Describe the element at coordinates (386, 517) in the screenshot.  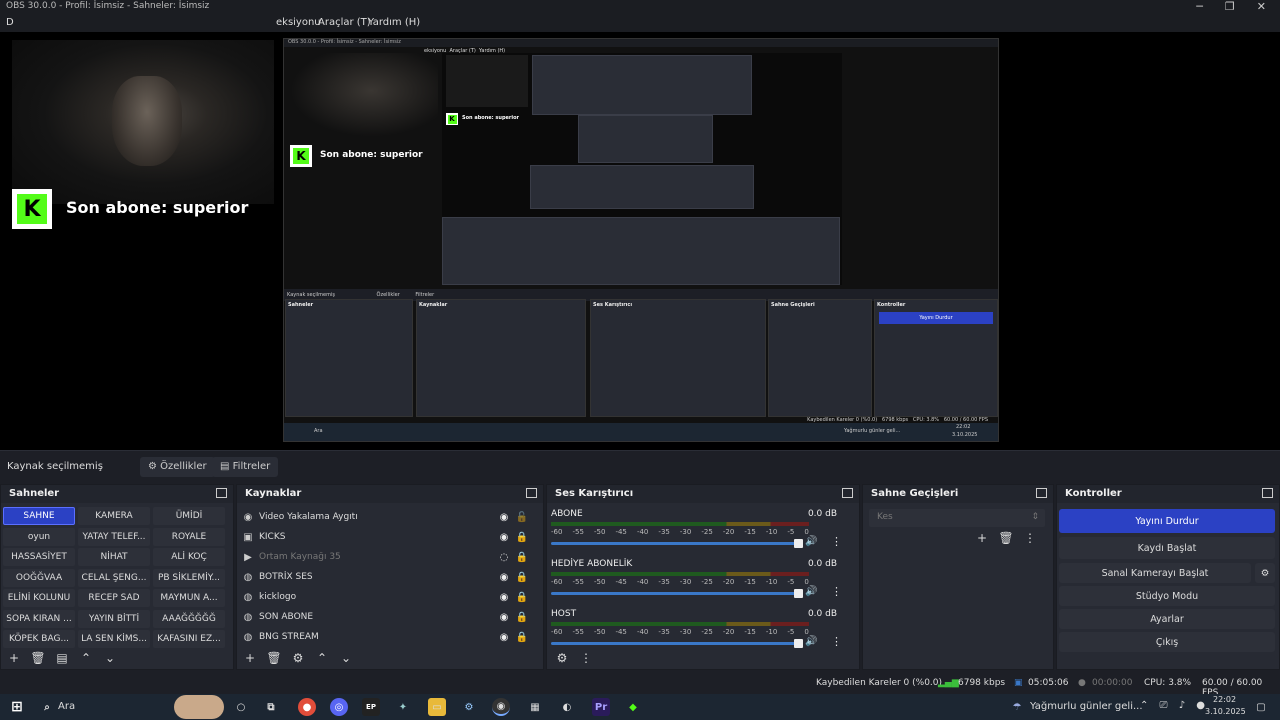
I see `source-row: ◉ Video Yakalama Aygıtı ◉ 🔓` at that location.